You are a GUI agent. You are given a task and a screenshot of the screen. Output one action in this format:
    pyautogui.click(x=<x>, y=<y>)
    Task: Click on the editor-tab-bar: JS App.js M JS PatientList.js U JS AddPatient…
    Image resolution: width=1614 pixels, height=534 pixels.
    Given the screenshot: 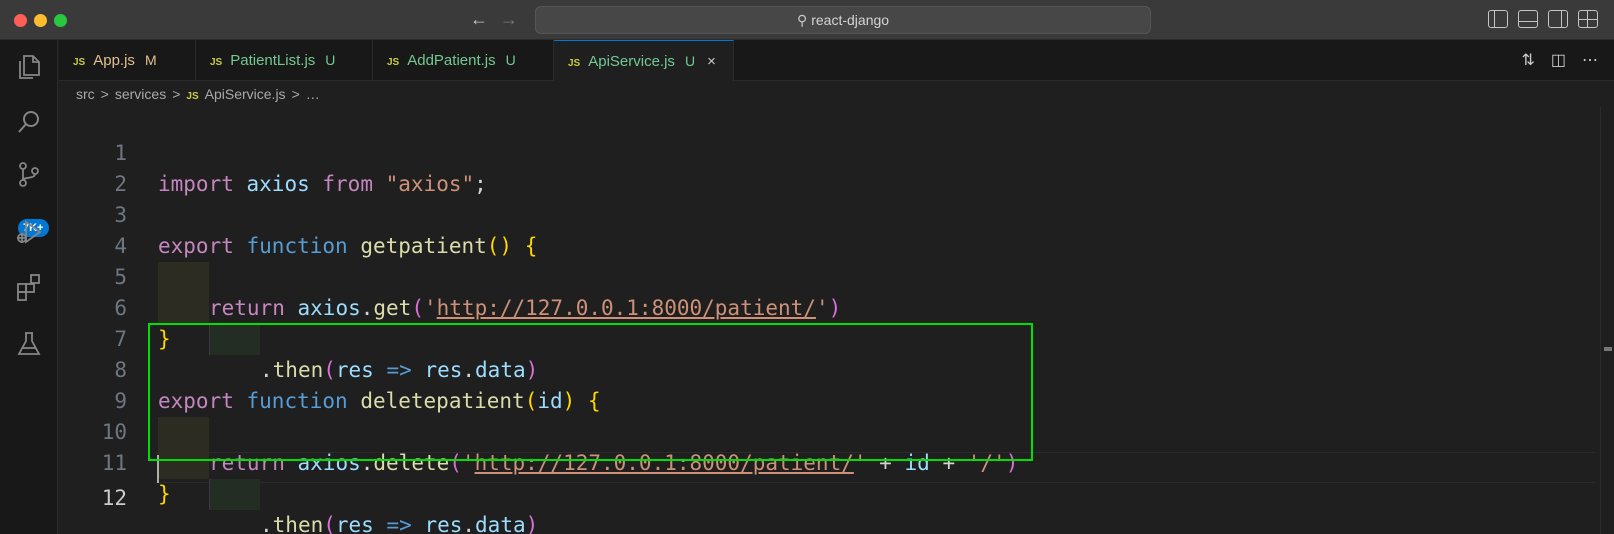 What is the action you would take?
    pyautogui.click(x=836, y=61)
    